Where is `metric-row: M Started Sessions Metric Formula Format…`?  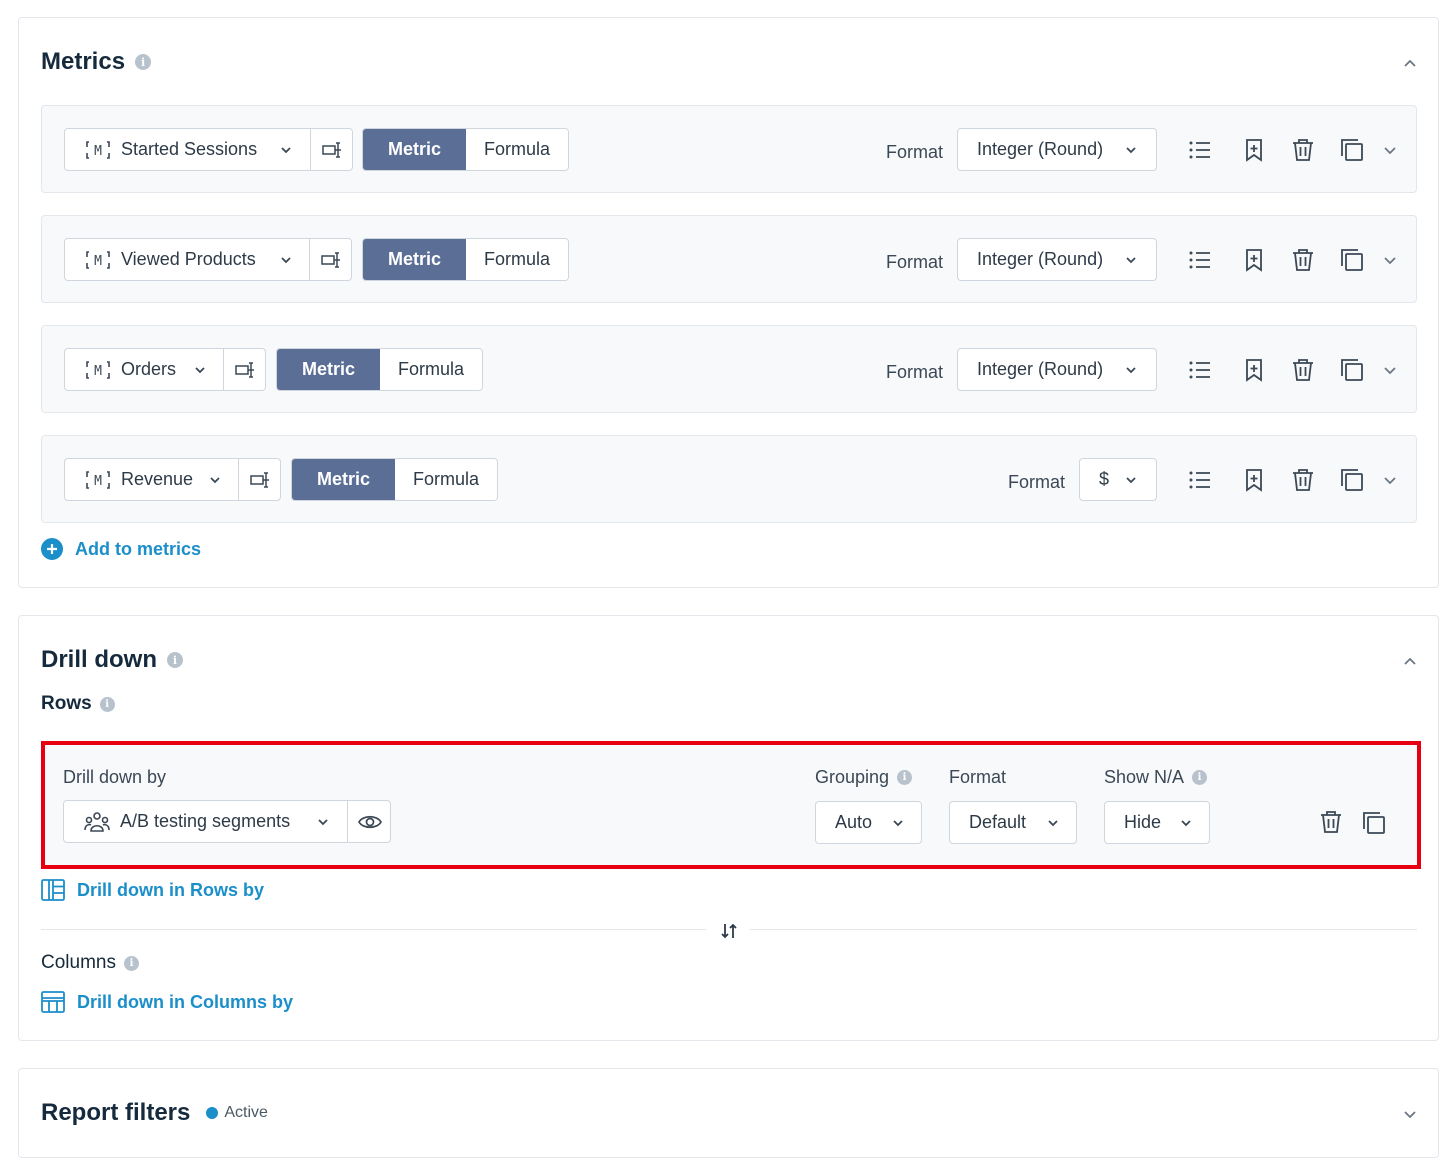
metric-row: M Started Sessions Metric Formula Format… is located at coordinates (729, 149).